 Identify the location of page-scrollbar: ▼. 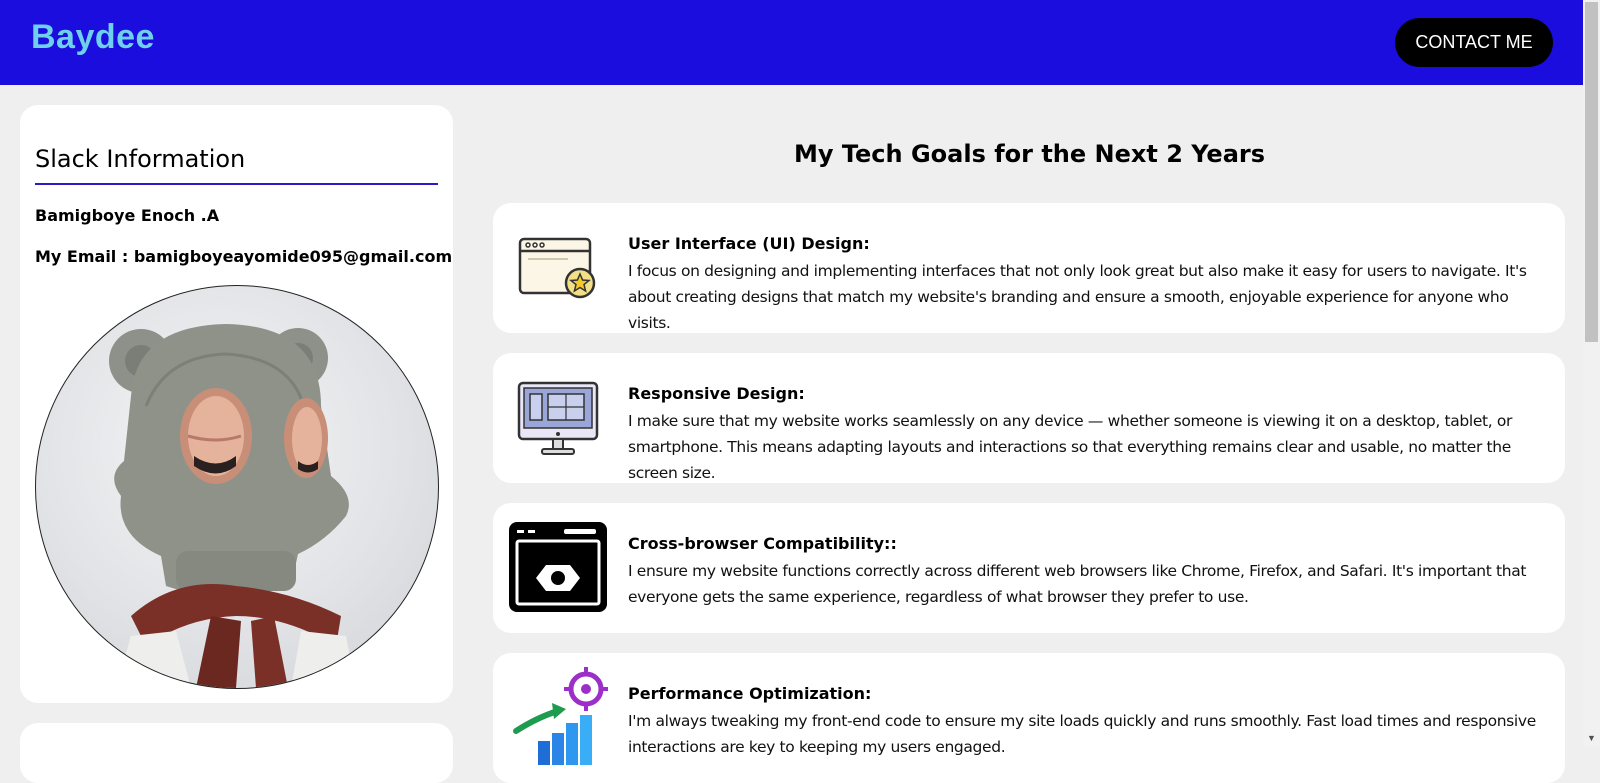
(1591, 373).